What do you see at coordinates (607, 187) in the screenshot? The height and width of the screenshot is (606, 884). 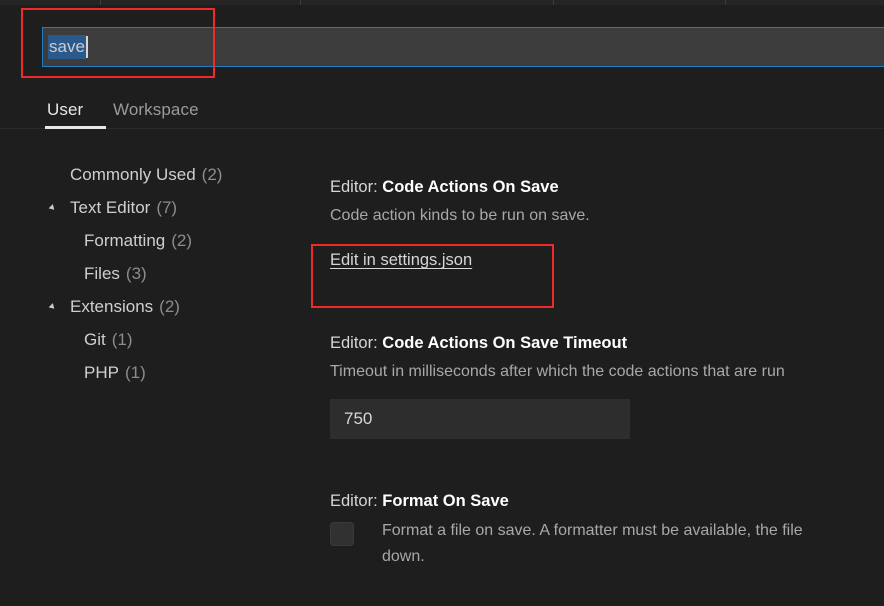 I see `setting-title: Editor: Code Actions On Save` at bounding box center [607, 187].